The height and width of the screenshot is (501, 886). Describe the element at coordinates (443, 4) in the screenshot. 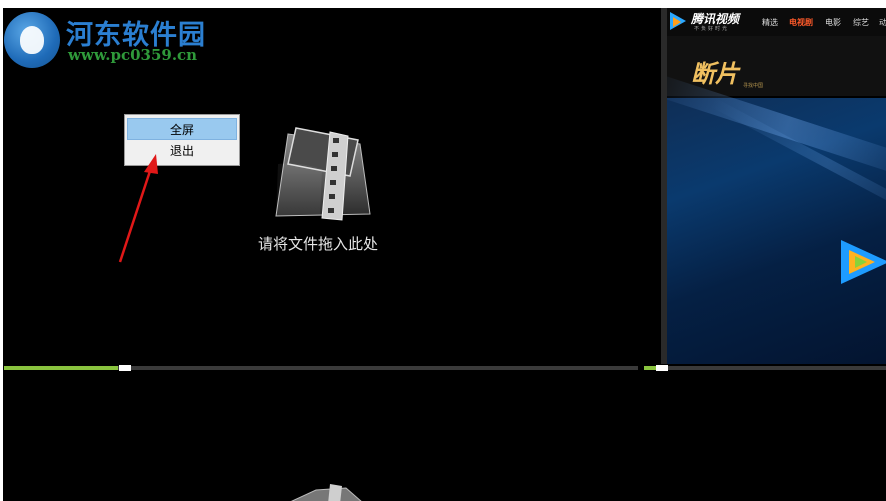

I see `top-edge` at that location.